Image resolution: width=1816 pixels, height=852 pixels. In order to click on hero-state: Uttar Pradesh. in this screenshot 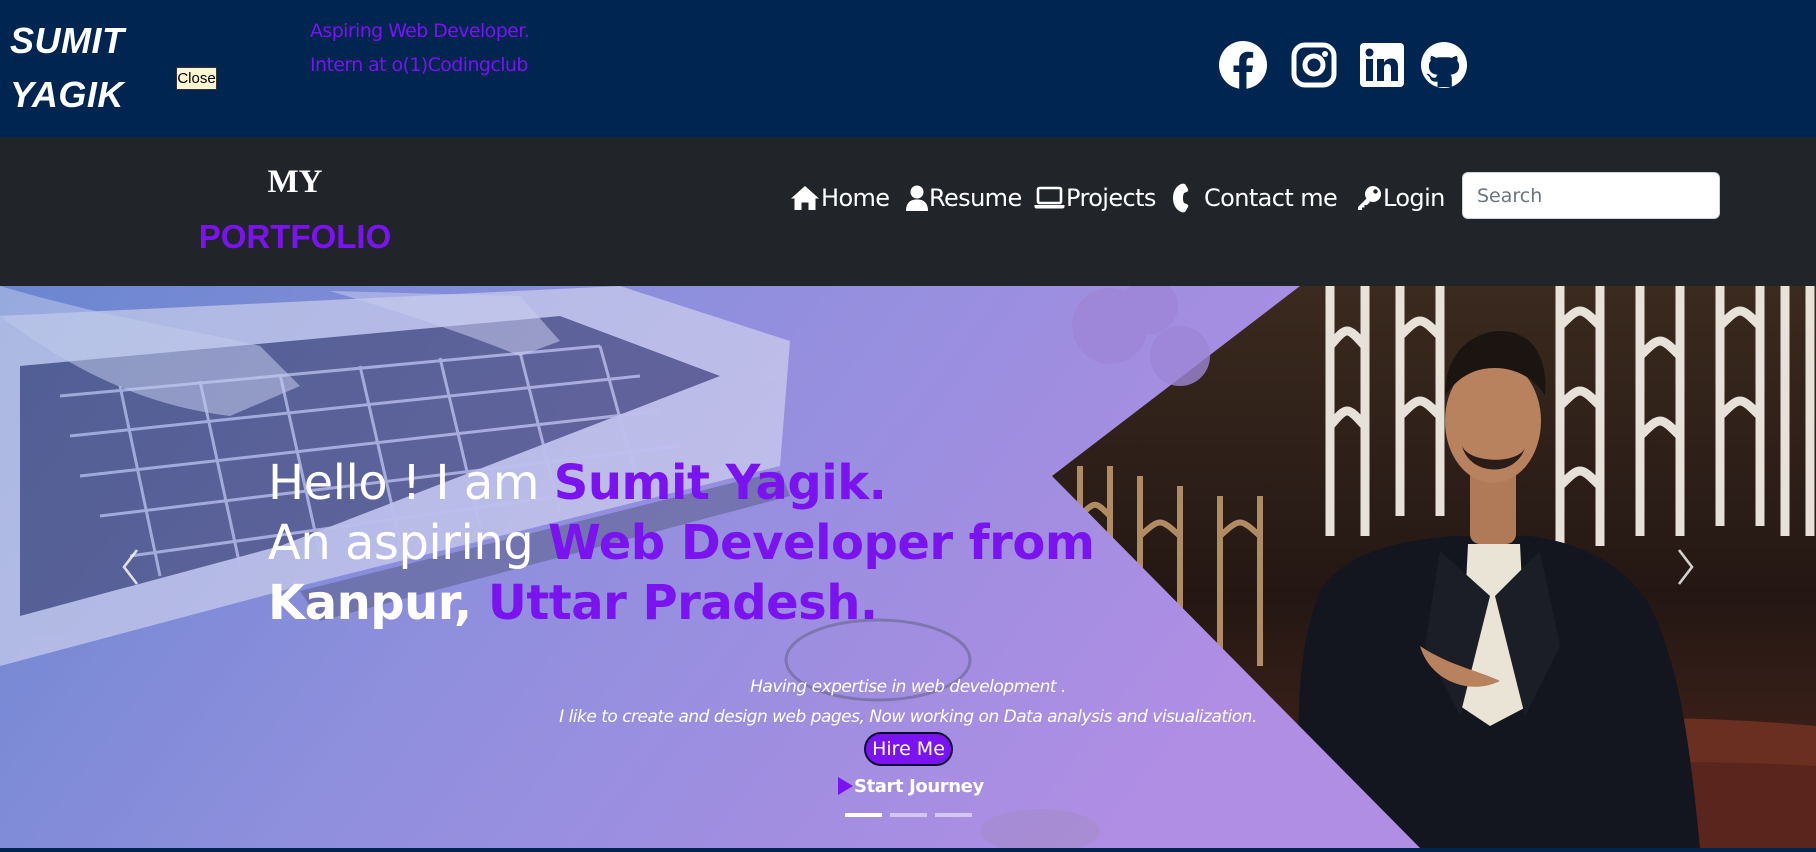, I will do `click(682, 603)`.